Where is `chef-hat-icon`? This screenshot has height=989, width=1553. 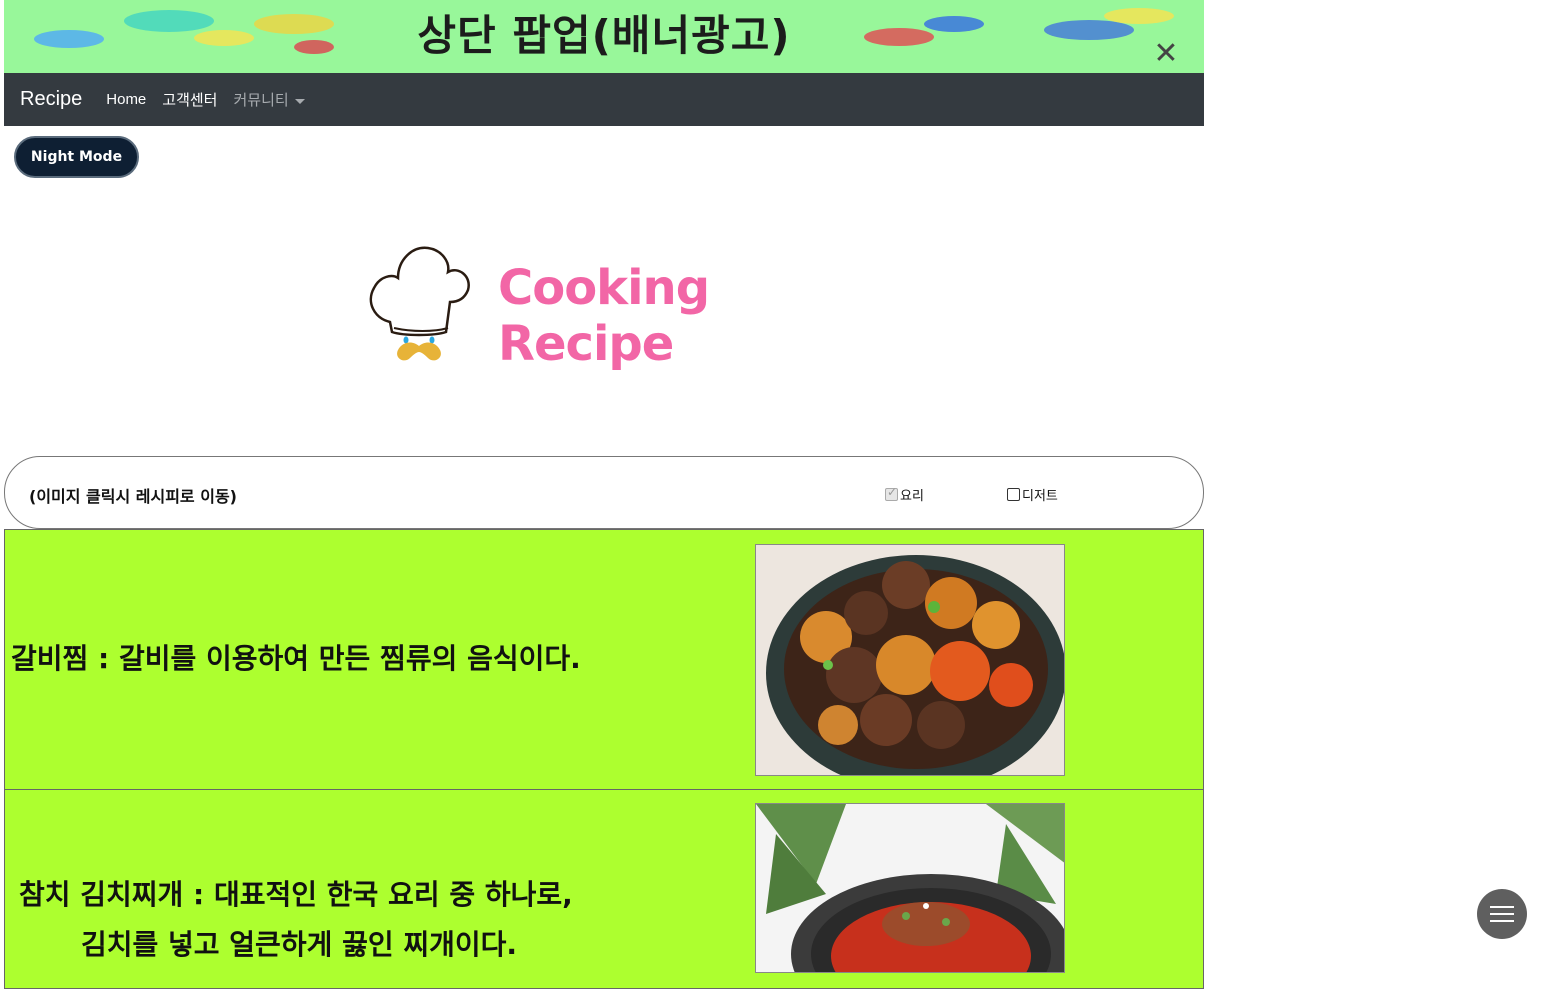
chef-hat-icon is located at coordinates (419, 303).